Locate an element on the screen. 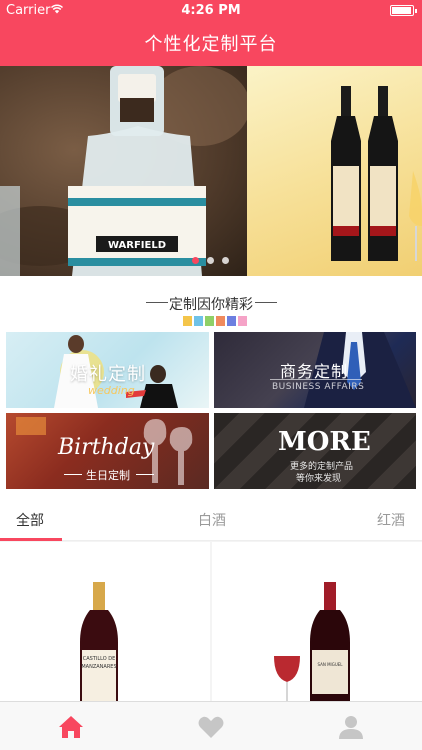 The height and width of the screenshot is (750, 422). home-icon is located at coordinates (71, 727).